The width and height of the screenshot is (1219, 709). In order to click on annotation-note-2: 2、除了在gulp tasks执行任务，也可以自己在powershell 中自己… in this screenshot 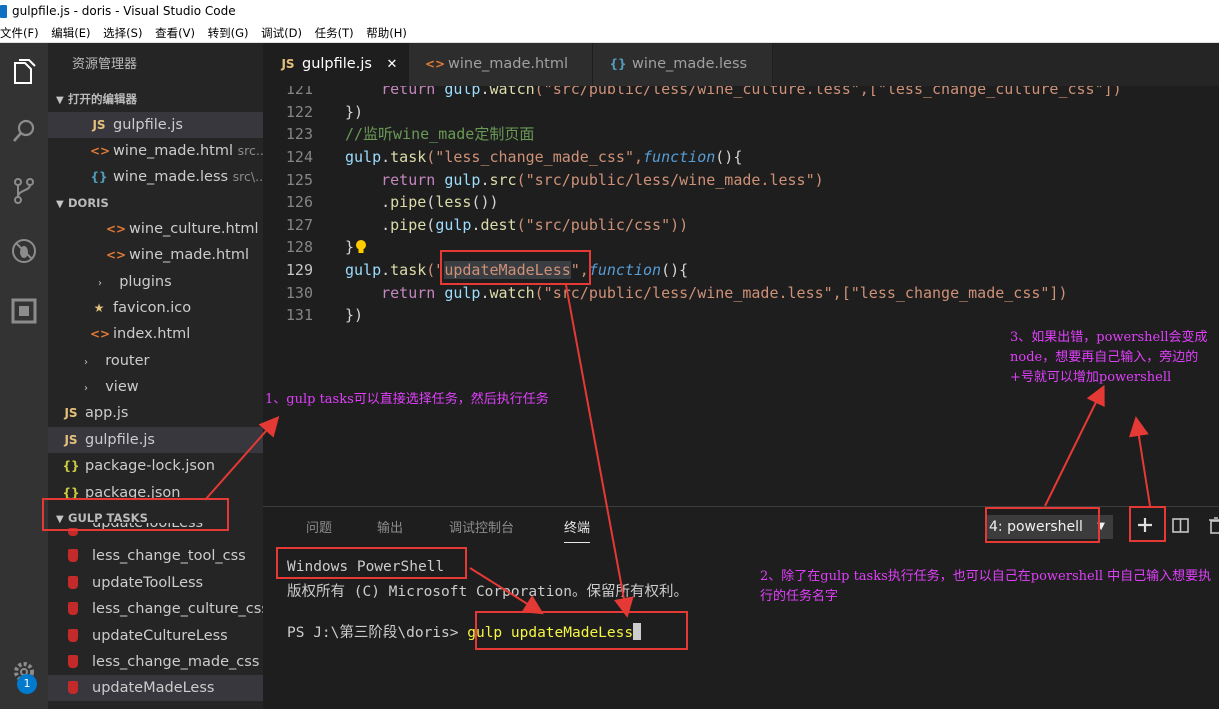, I will do `click(986, 586)`.